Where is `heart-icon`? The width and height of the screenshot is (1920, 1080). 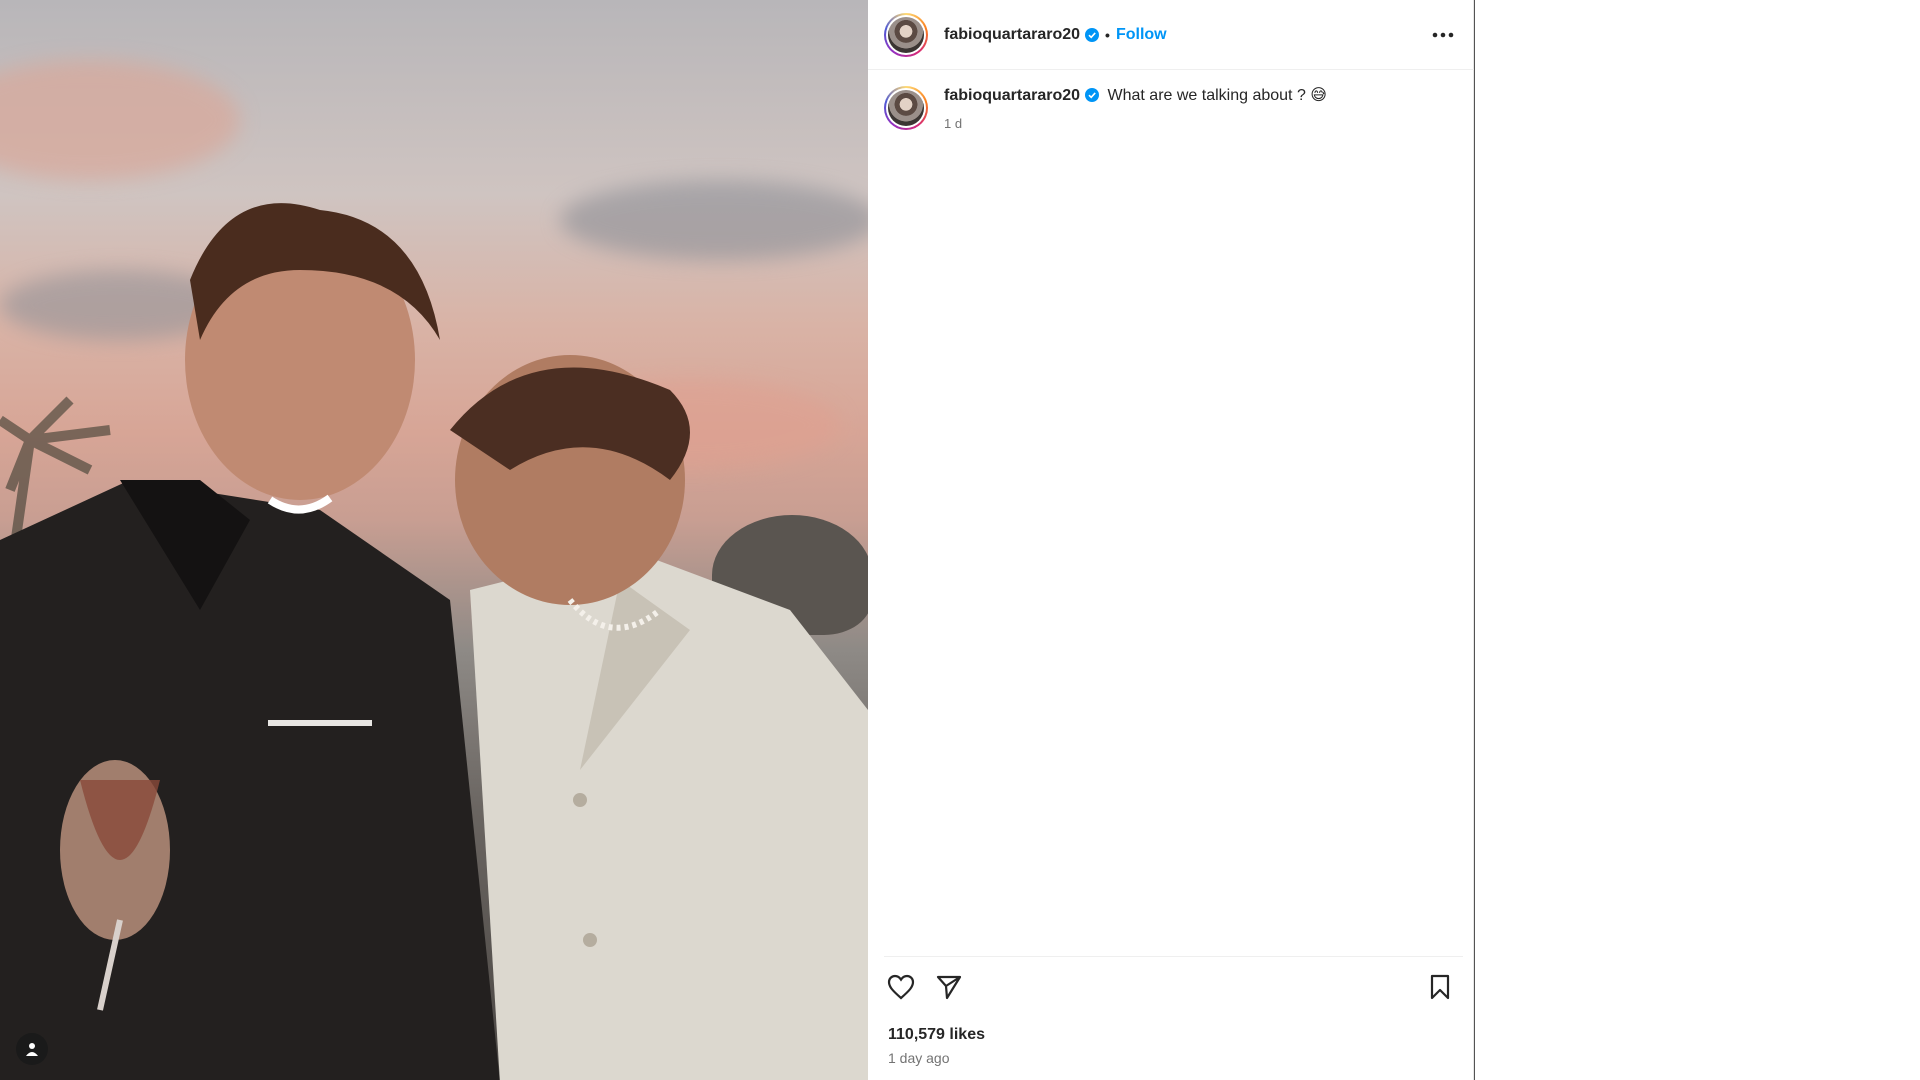 heart-icon is located at coordinates (901, 987).